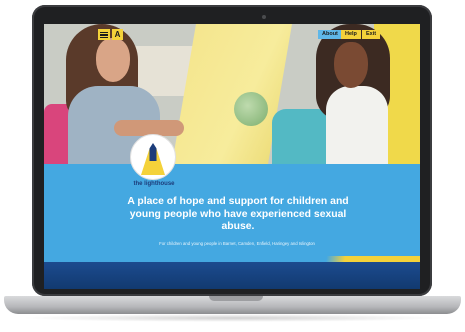 The height and width of the screenshot is (332, 465). Describe the element at coordinates (232, 275) in the screenshot. I see `navy-footer-band` at that location.